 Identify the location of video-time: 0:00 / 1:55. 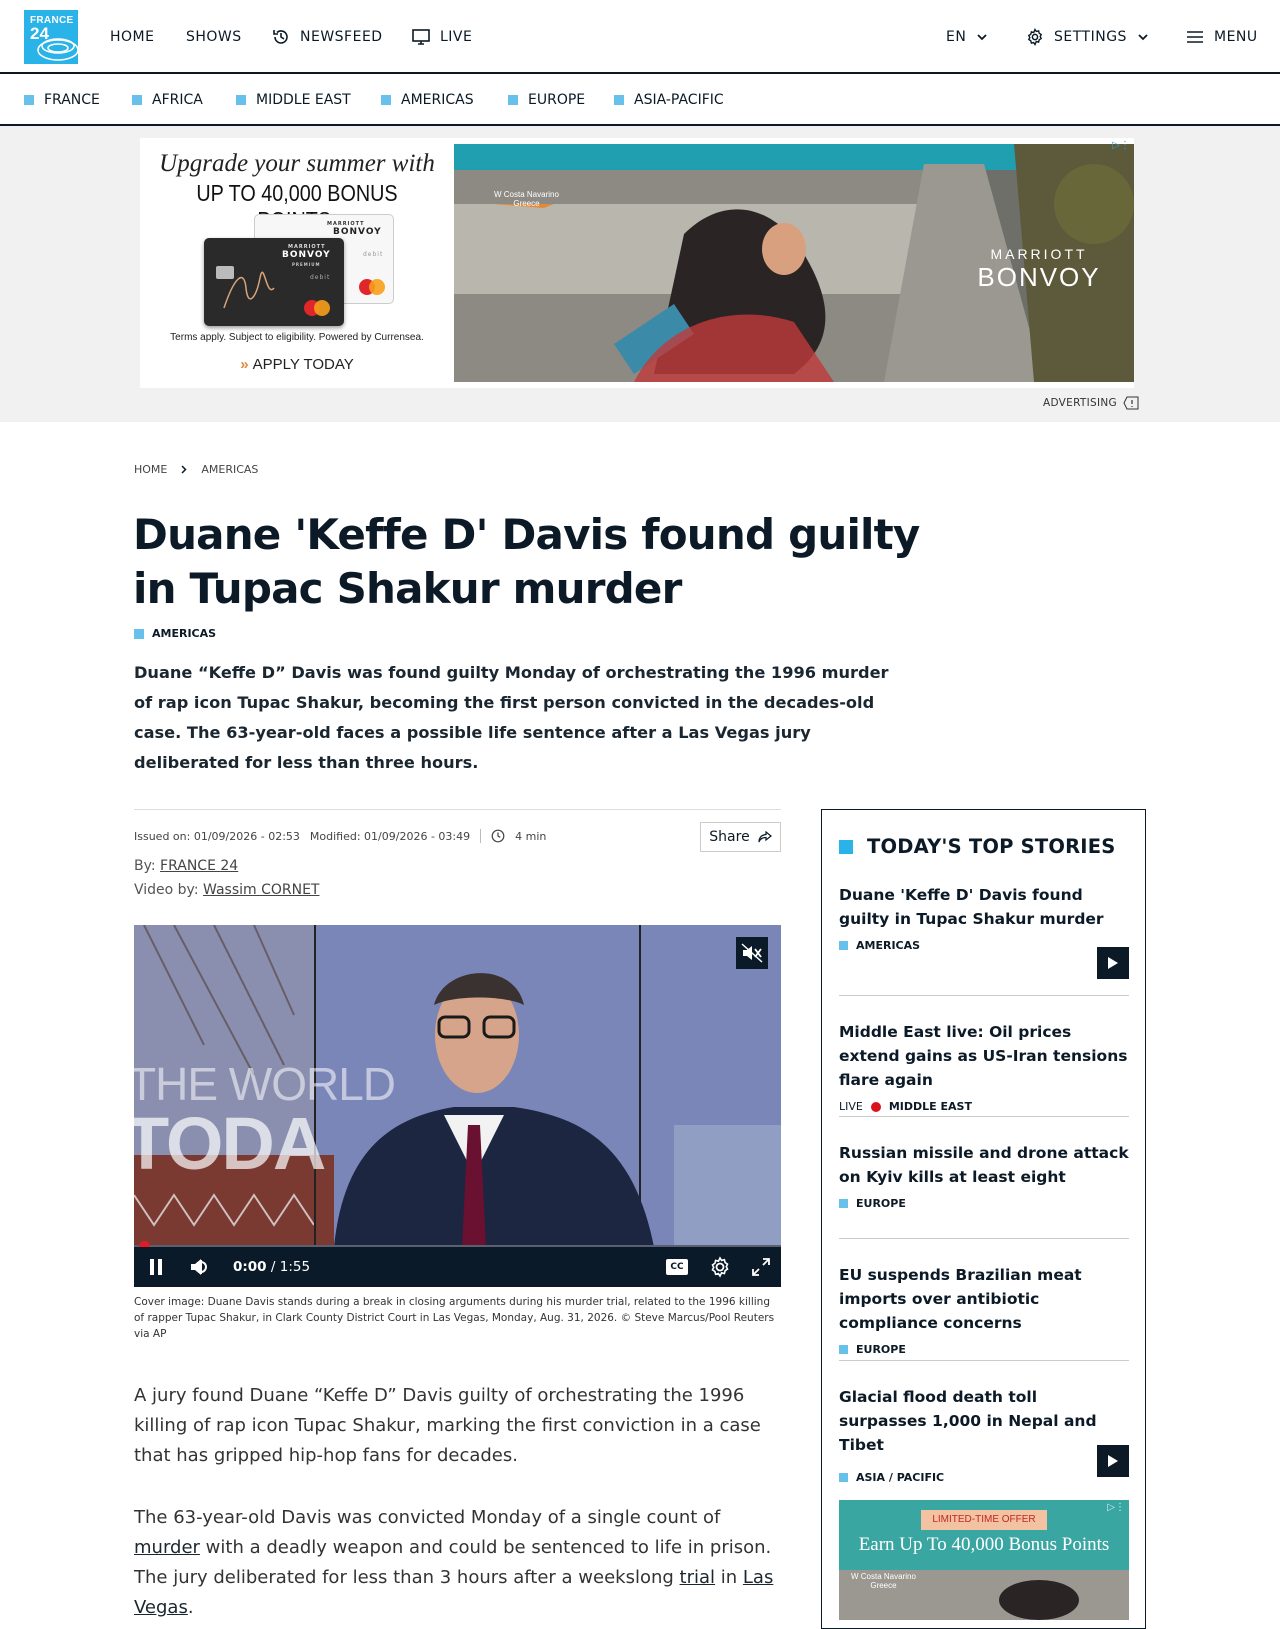
(272, 1267).